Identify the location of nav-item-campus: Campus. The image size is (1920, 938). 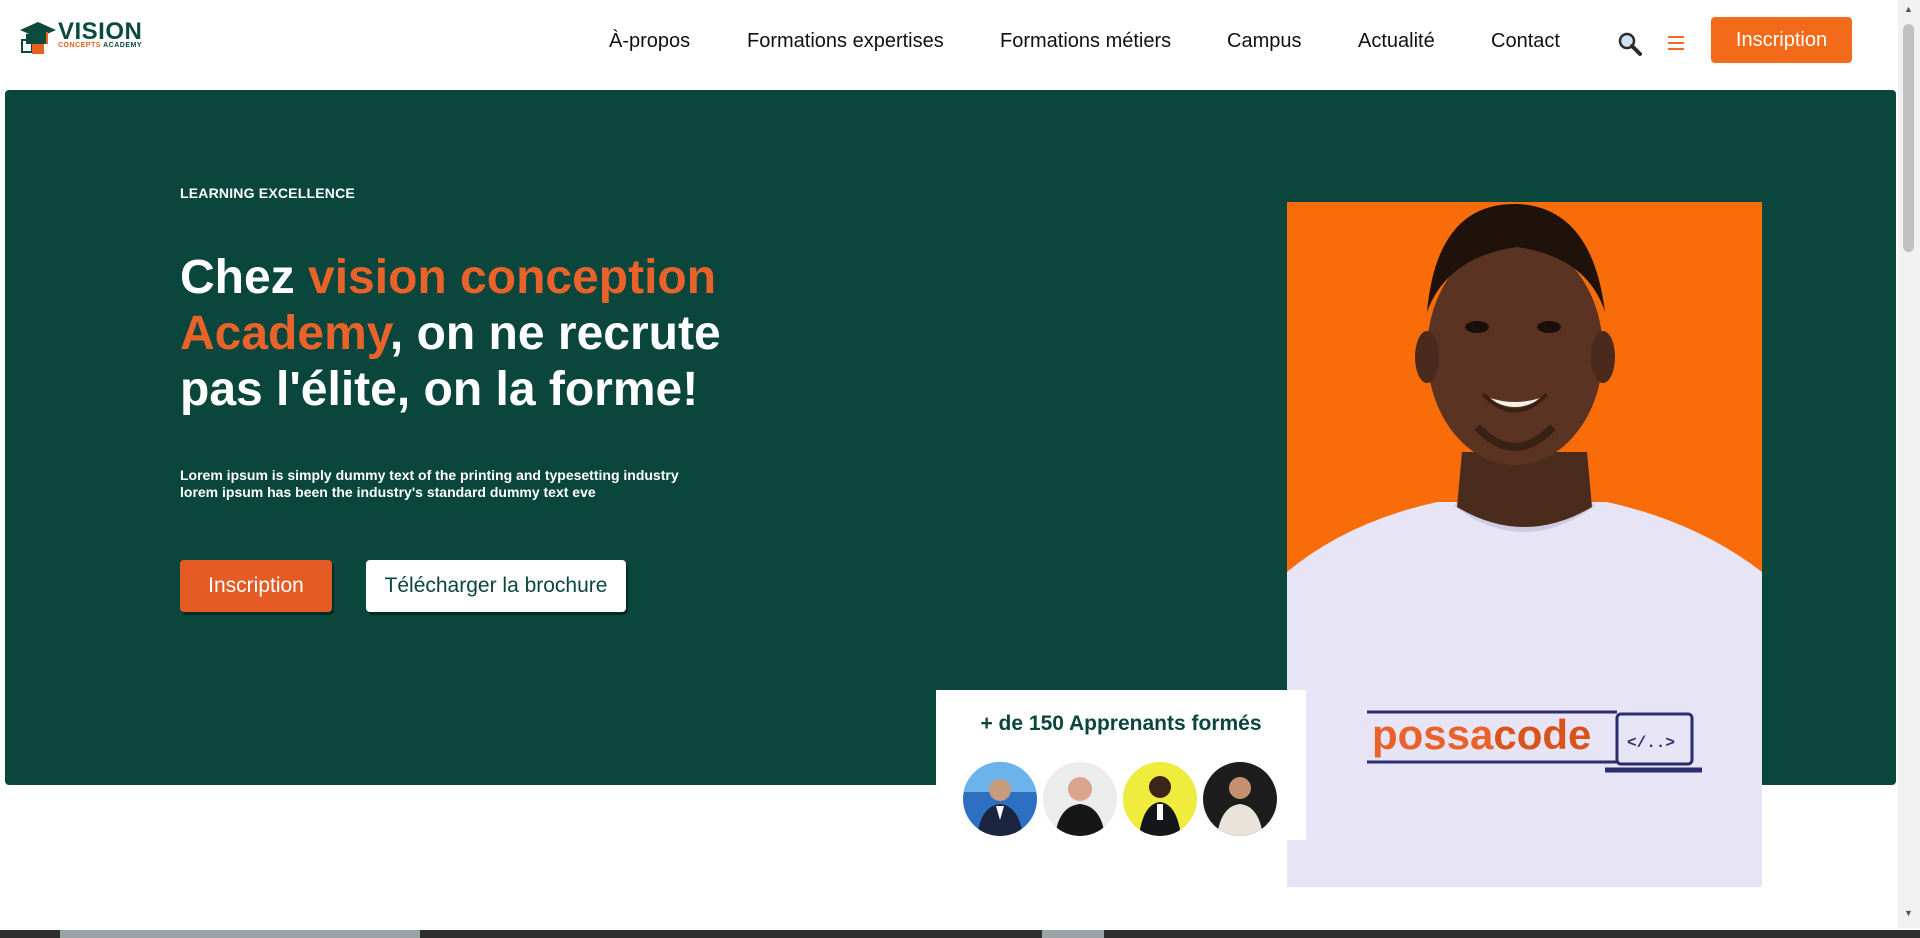
(1264, 41).